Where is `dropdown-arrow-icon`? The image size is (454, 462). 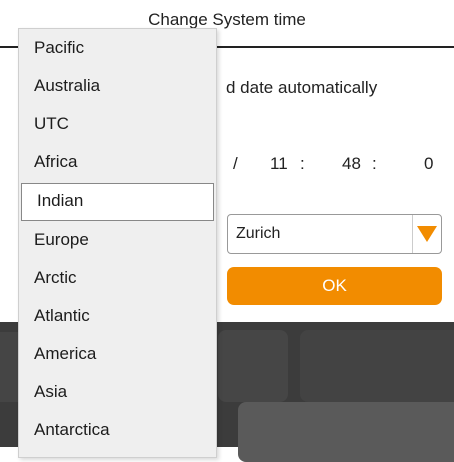
dropdown-arrow-icon is located at coordinates (426, 234).